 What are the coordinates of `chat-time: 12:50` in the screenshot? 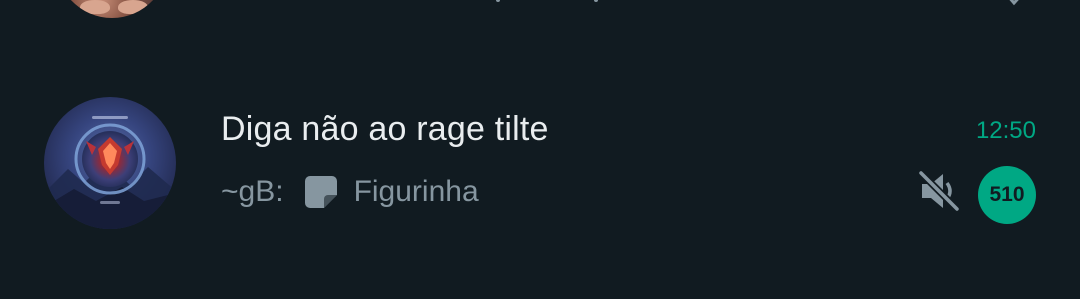 It's located at (1005, 130).